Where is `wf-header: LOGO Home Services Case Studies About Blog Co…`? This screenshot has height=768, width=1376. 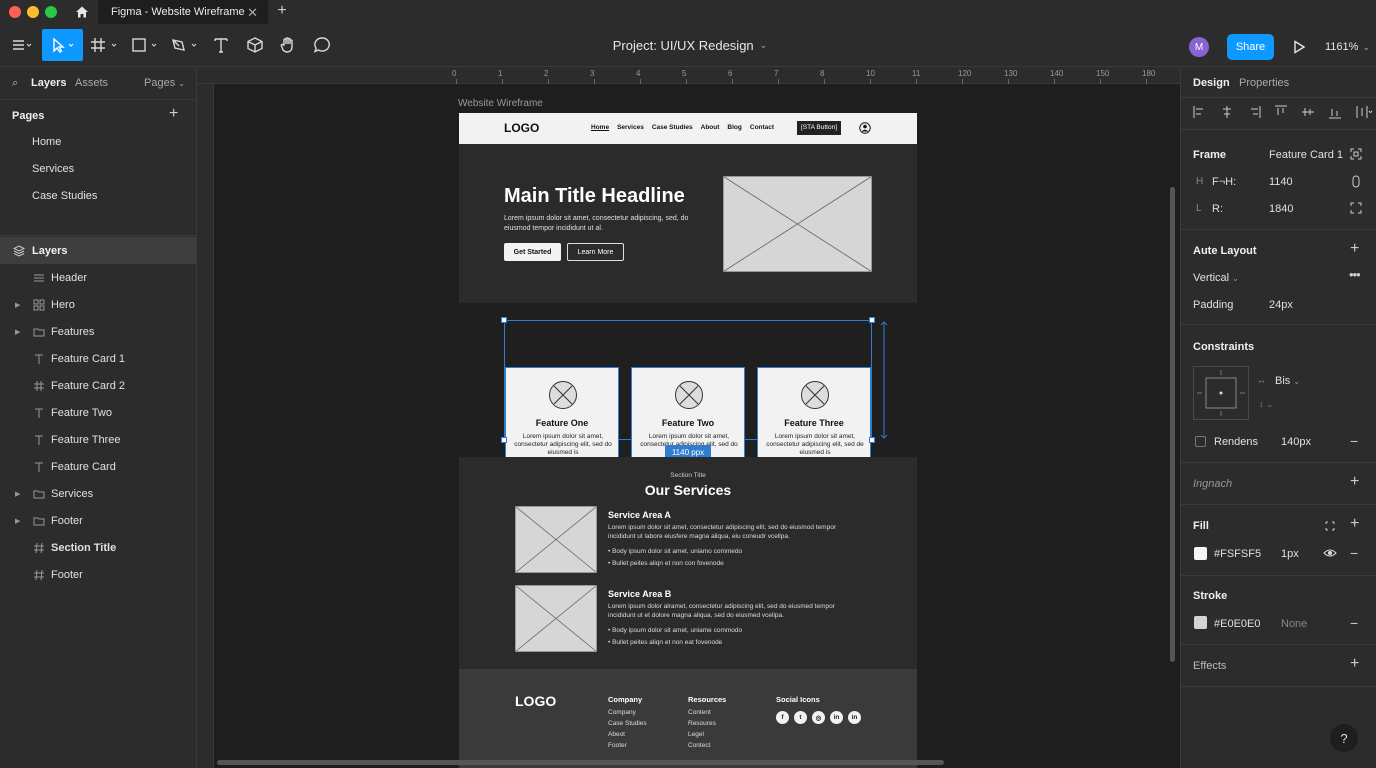 wf-header: LOGO Home Services Case Studies About Blog Co… is located at coordinates (688, 128).